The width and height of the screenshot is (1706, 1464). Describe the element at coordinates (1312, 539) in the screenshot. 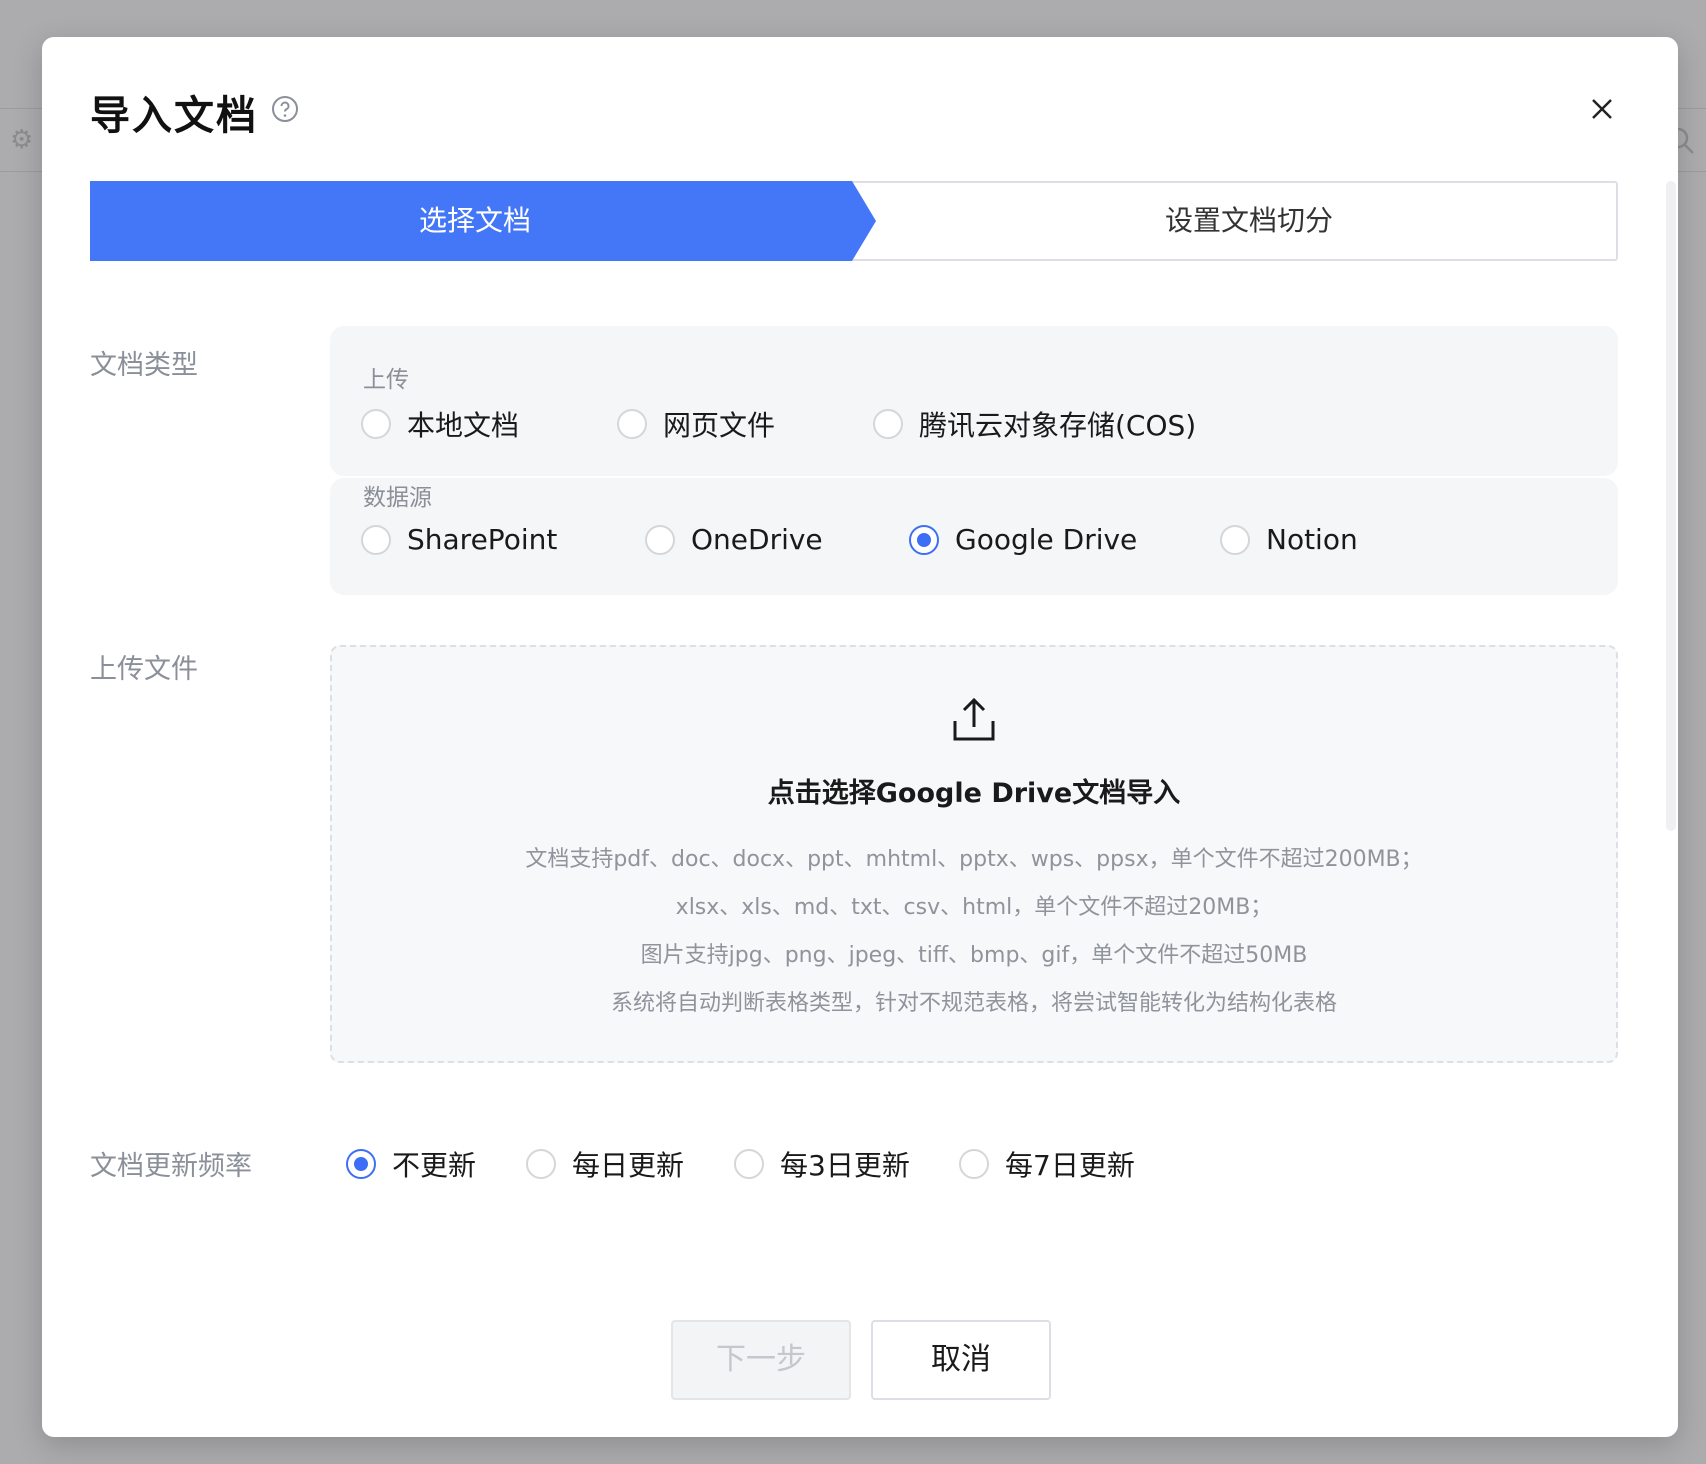

I see `radio-label: Notion` at that location.